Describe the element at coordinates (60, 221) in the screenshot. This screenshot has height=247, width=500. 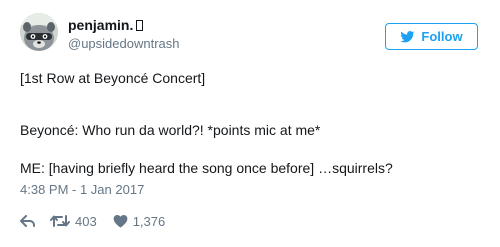
I see `retweet-icon` at that location.